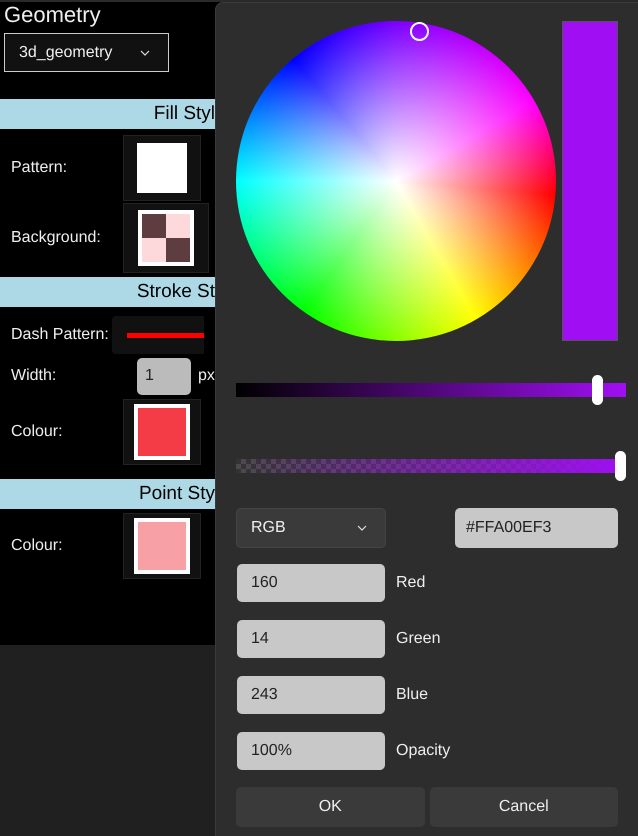 The width and height of the screenshot is (638, 836). What do you see at coordinates (311, 751) in the screenshot?
I see `channel-input: 100%` at bounding box center [311, 751].